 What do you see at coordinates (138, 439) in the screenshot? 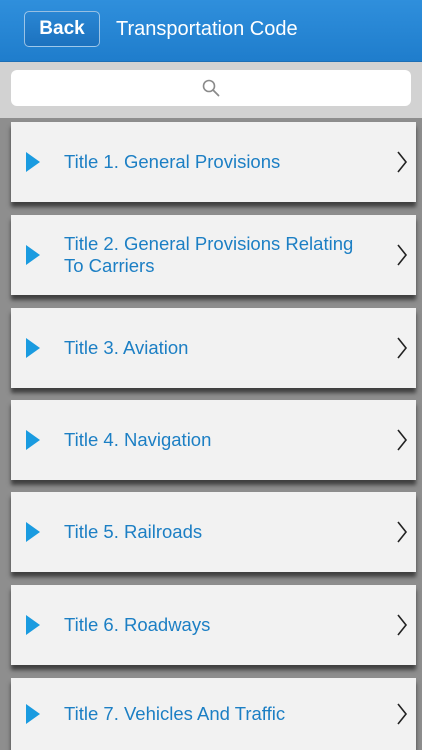
I see `list-item-label: Title 4. Navigation` at bounding box center [138, 439].